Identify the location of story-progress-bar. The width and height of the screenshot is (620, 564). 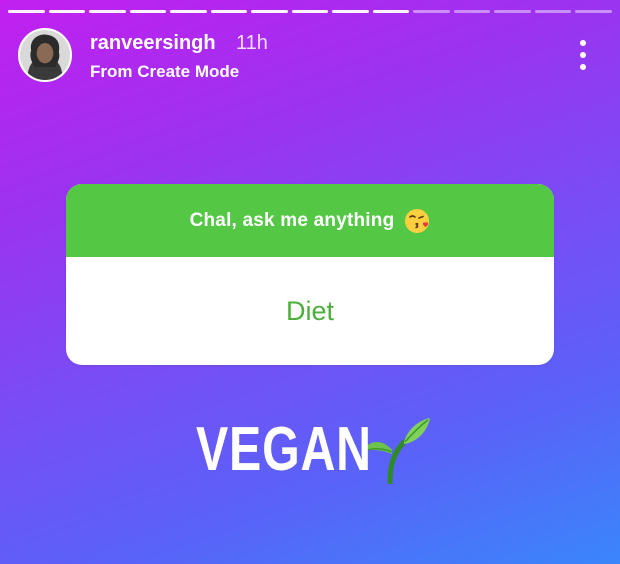
(310, 12).